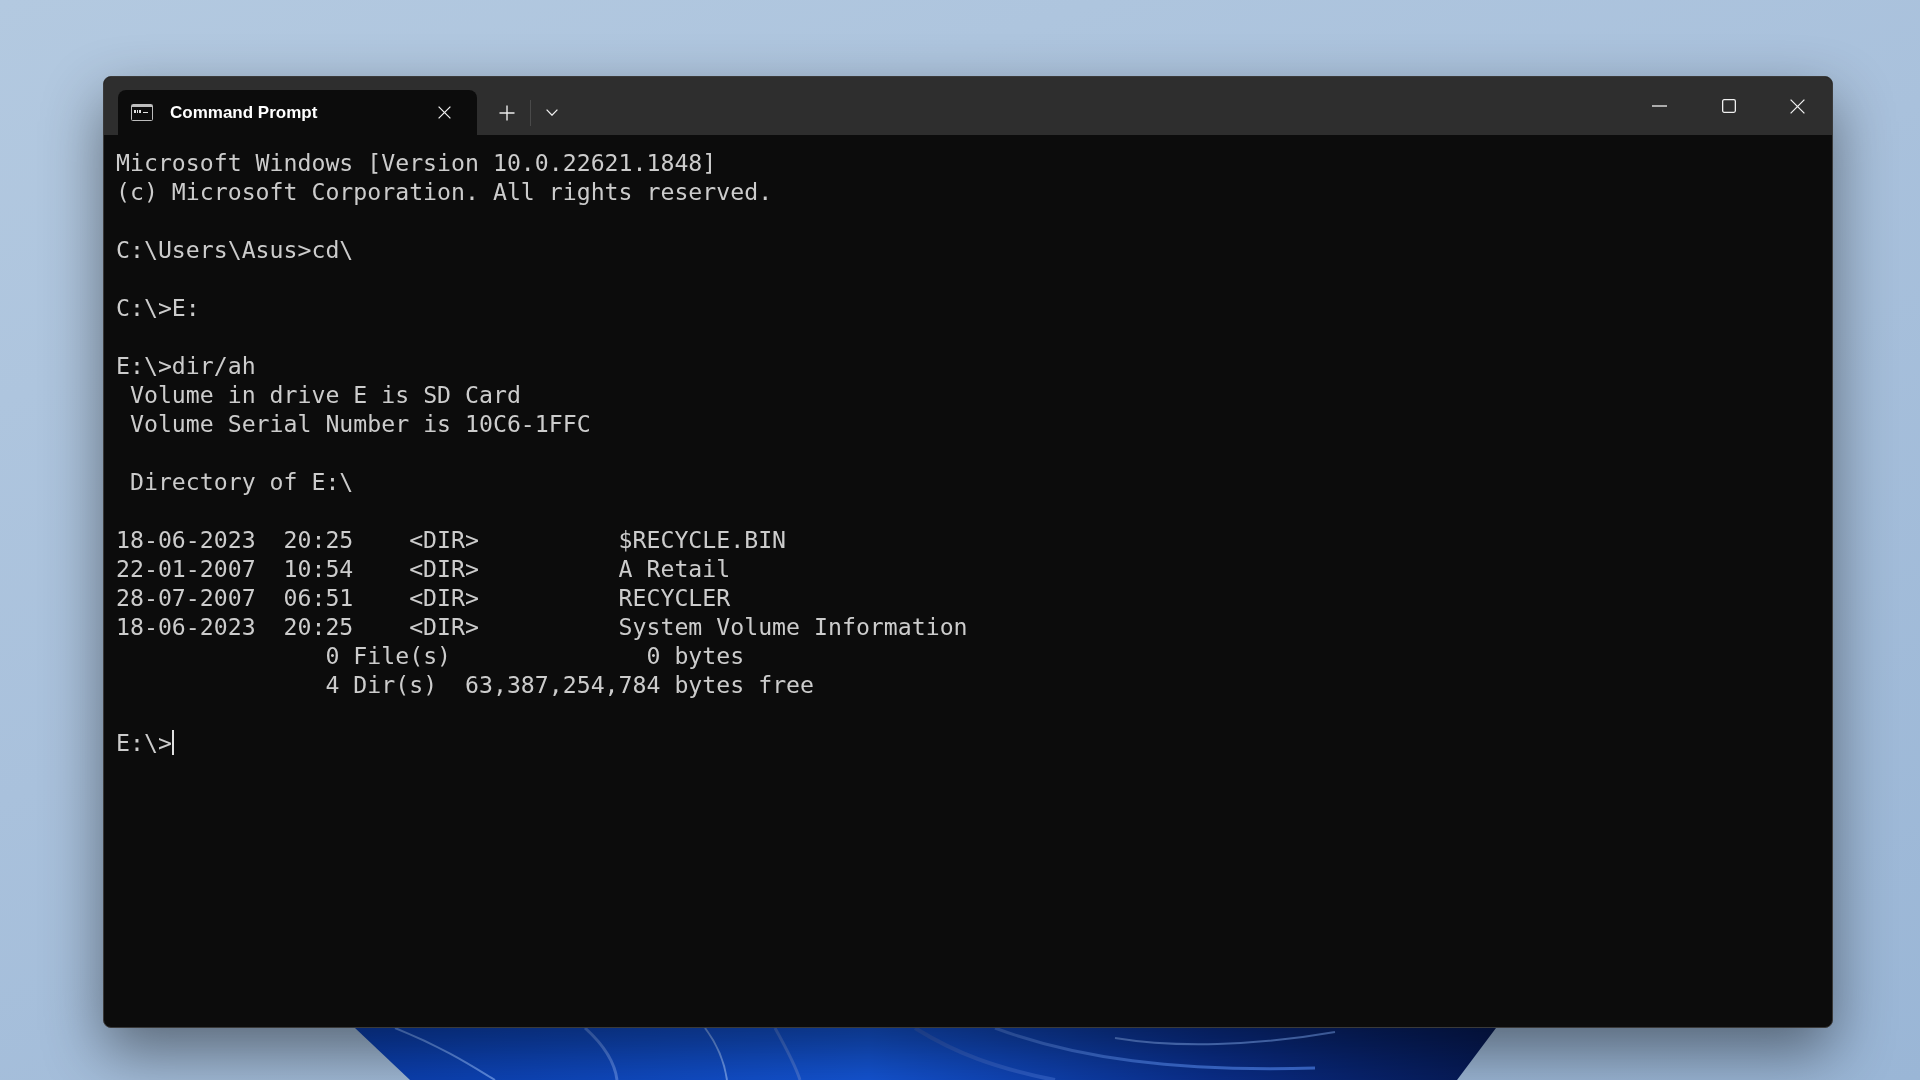 This screenshot has width=1920, height=1080. What do you see at coordinates (542, 626) in the screenshot?
I see `terminal-line: 18-06-2023 20:25 <DIR> System Volume Information` at bounding box center [542, 626].